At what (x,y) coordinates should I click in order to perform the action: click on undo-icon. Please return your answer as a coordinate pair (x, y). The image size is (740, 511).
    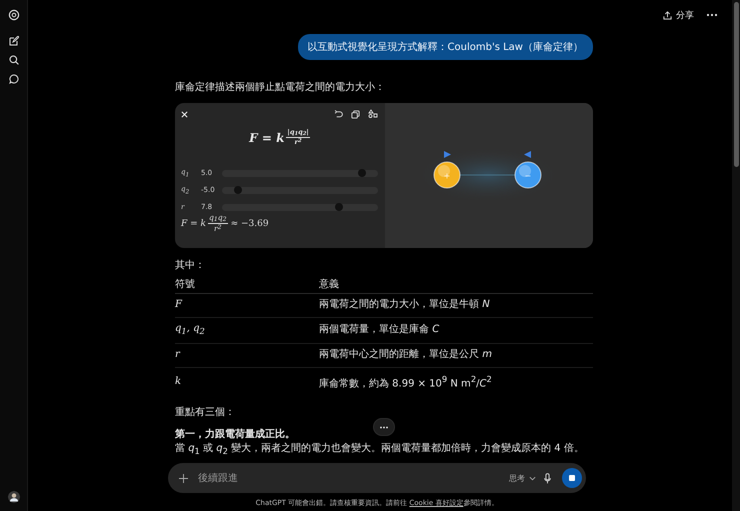
    Looking at the image, I should click on (338, 114).